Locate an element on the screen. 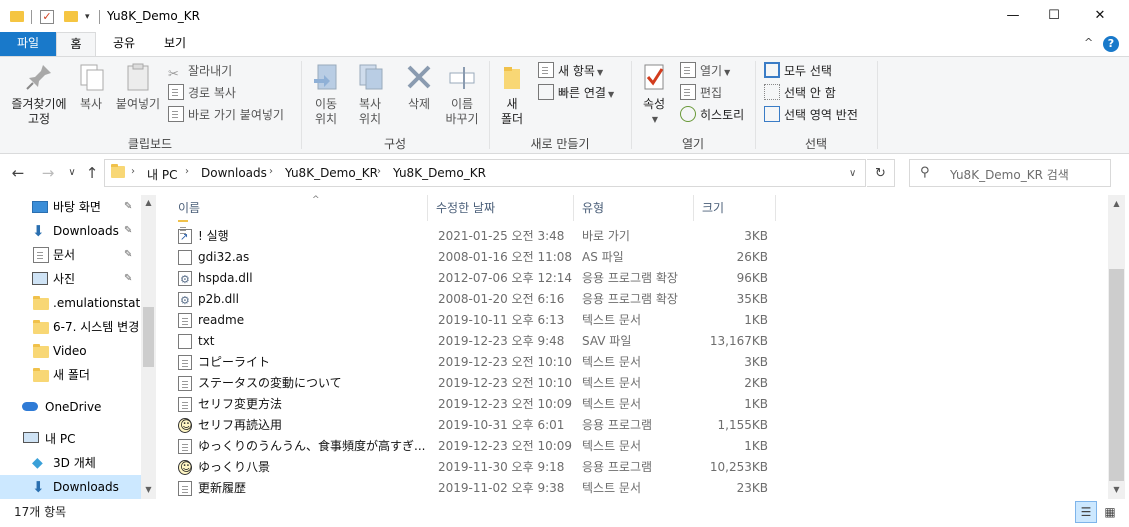  new-item-button: 새 항목 ▼ is located at coordinates (570, 71).